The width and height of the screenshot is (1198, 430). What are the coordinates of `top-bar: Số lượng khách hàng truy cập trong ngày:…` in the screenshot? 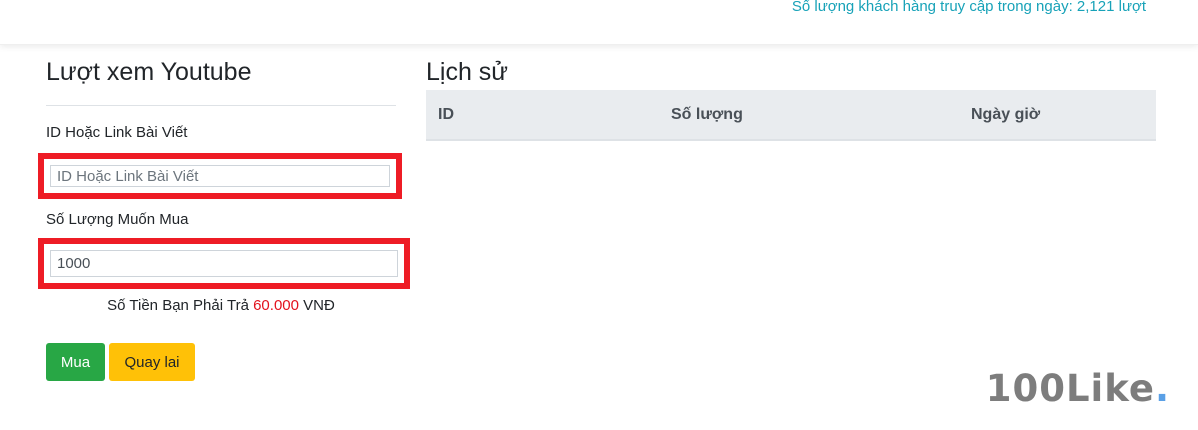 It's located at (599, 22).